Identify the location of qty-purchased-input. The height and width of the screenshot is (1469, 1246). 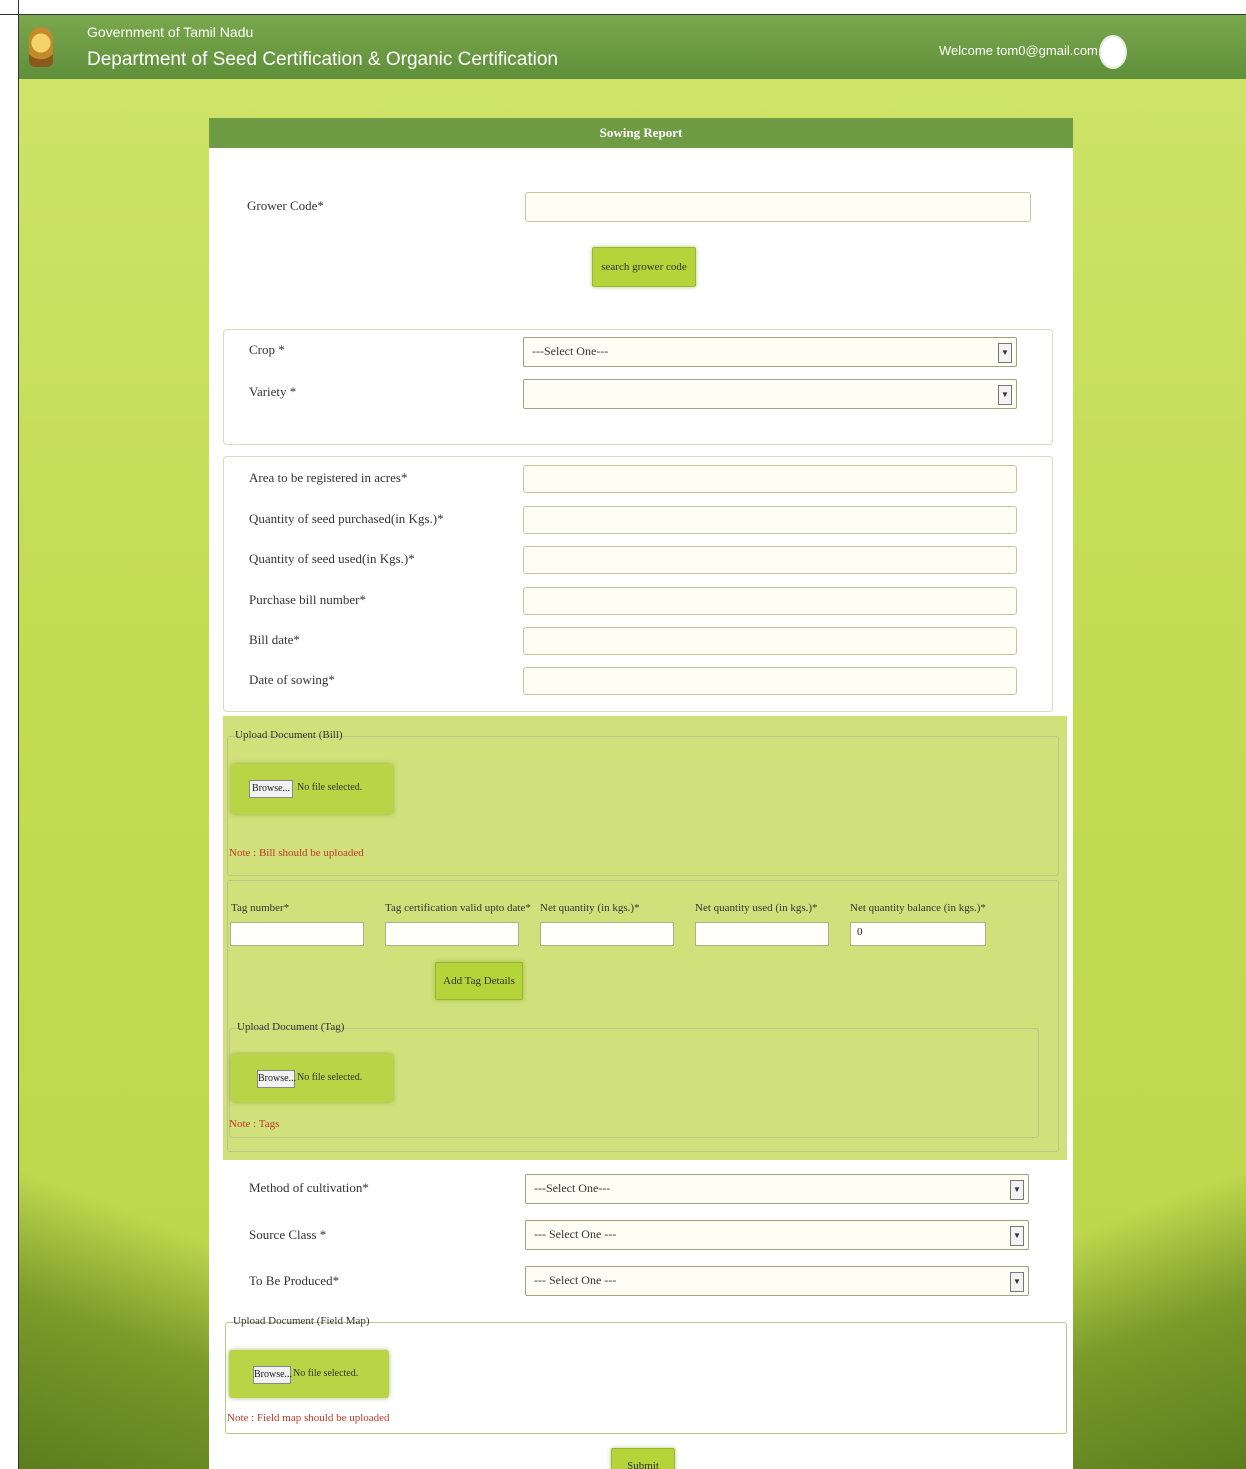
(770, 520).